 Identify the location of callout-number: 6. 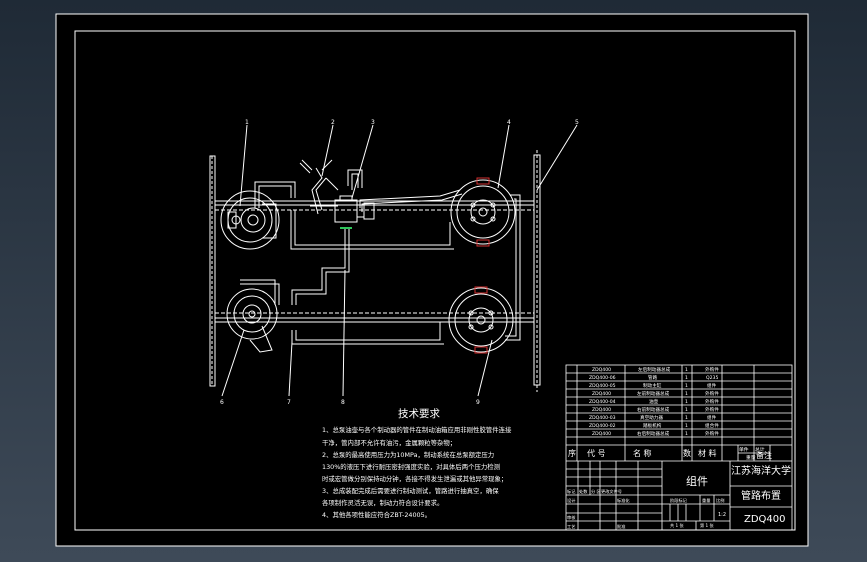
(222, 402).